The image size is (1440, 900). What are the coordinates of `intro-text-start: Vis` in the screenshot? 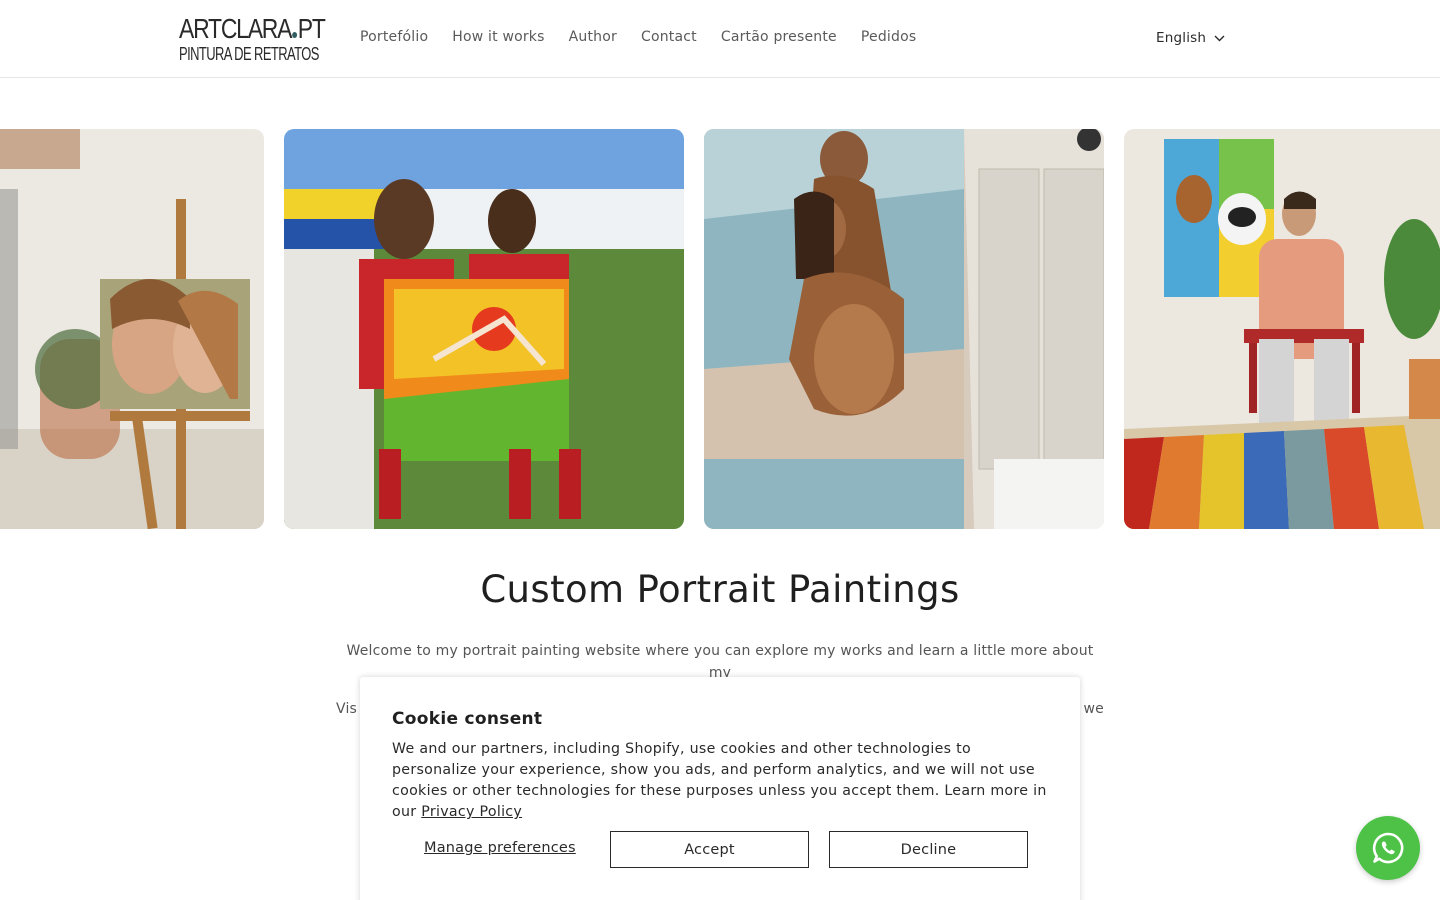 It's located at (347, 709).